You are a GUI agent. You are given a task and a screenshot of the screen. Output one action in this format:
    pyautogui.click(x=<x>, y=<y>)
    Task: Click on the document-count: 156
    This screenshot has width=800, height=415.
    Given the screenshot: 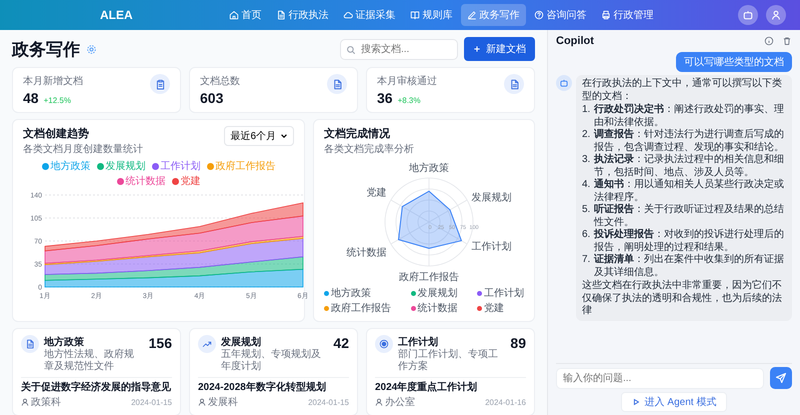 What is the action you would take?
    pyautogui.click(x=160, y=343)
    